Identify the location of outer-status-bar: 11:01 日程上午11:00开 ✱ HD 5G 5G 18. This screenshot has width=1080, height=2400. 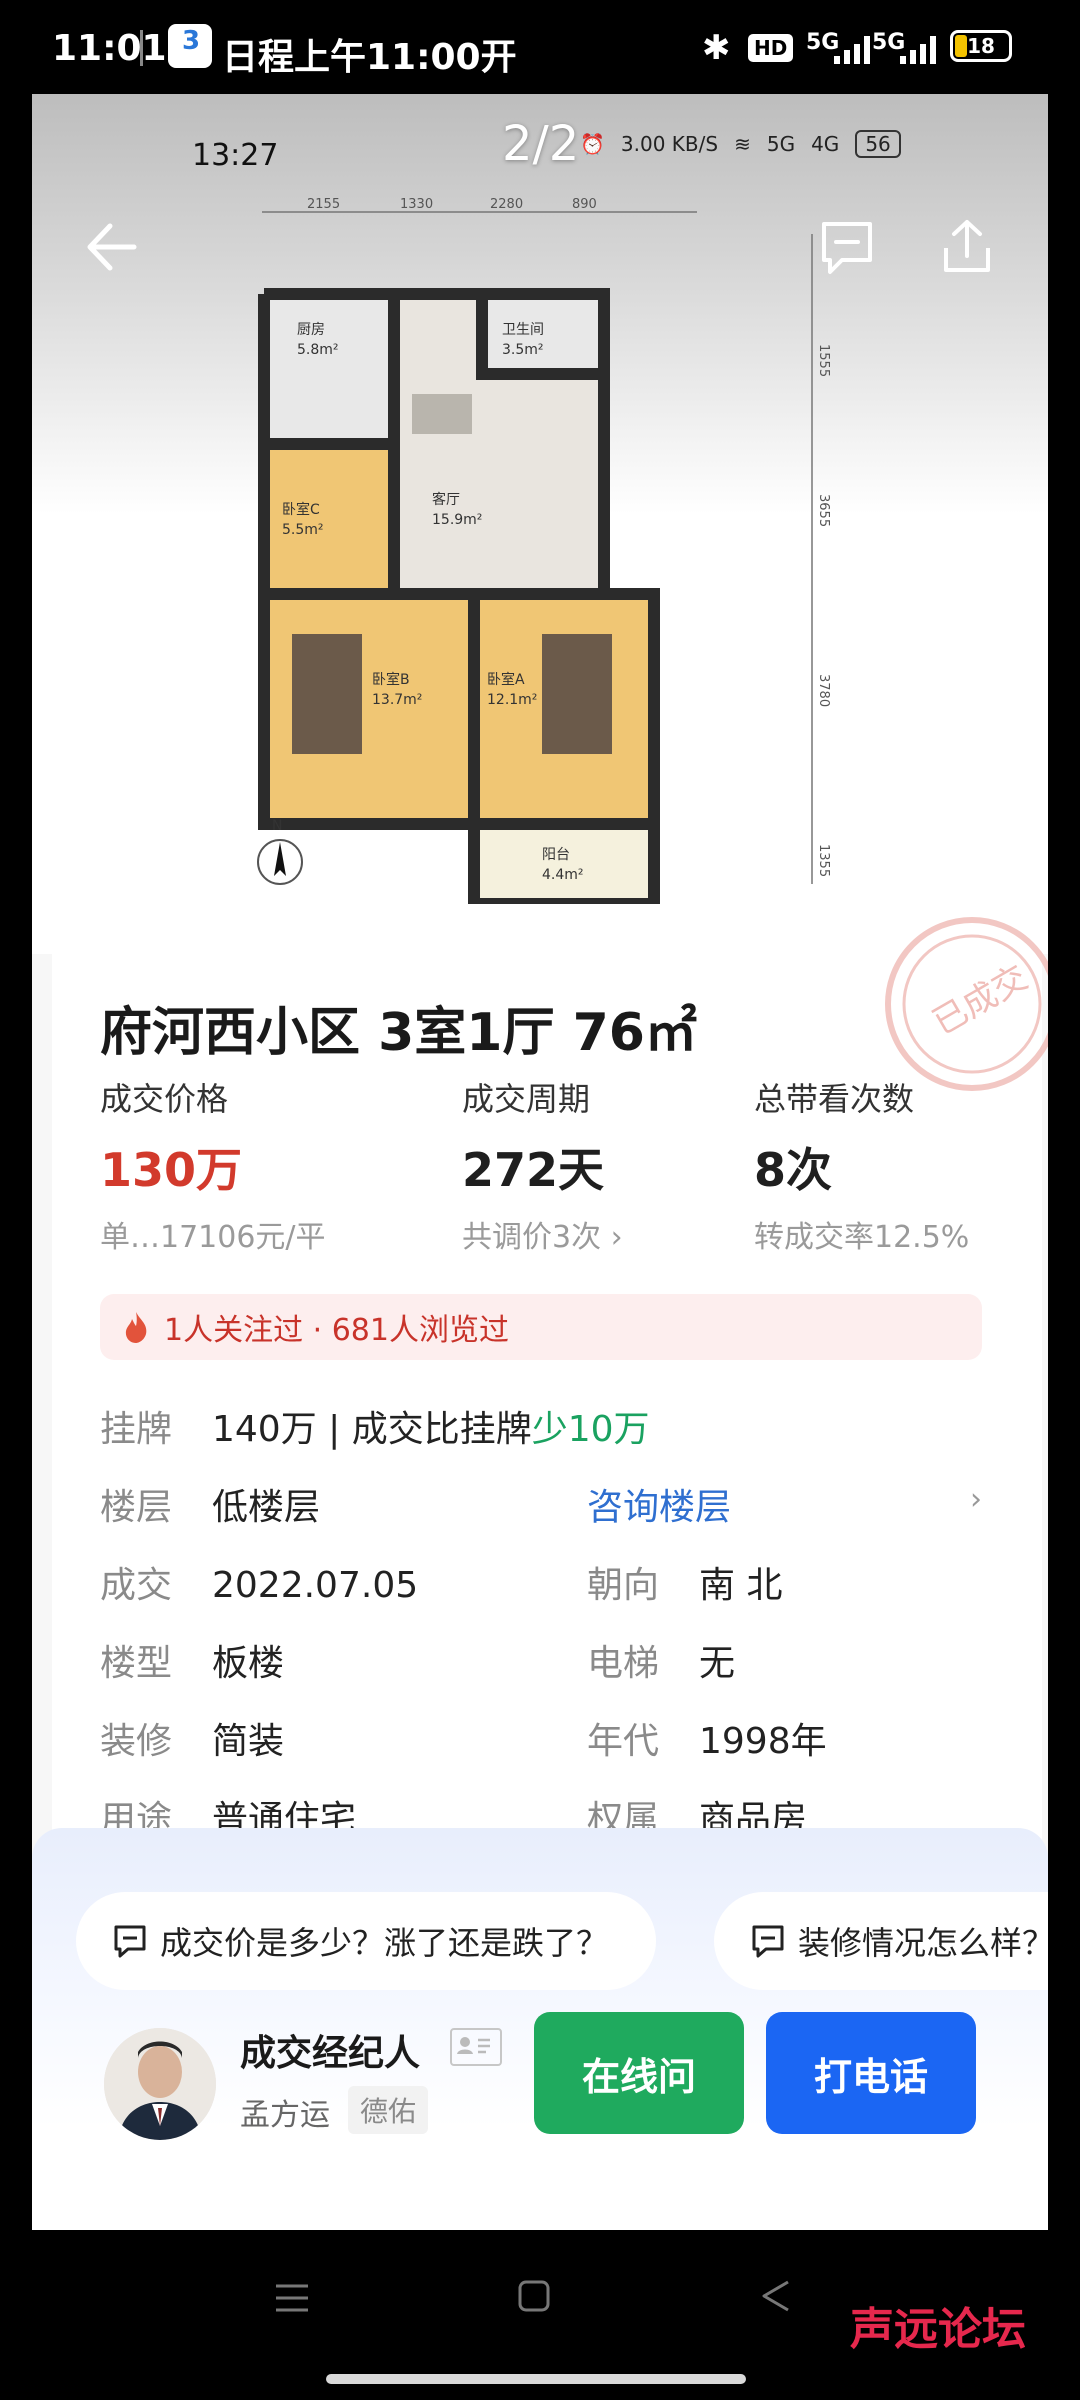
(540, 47).